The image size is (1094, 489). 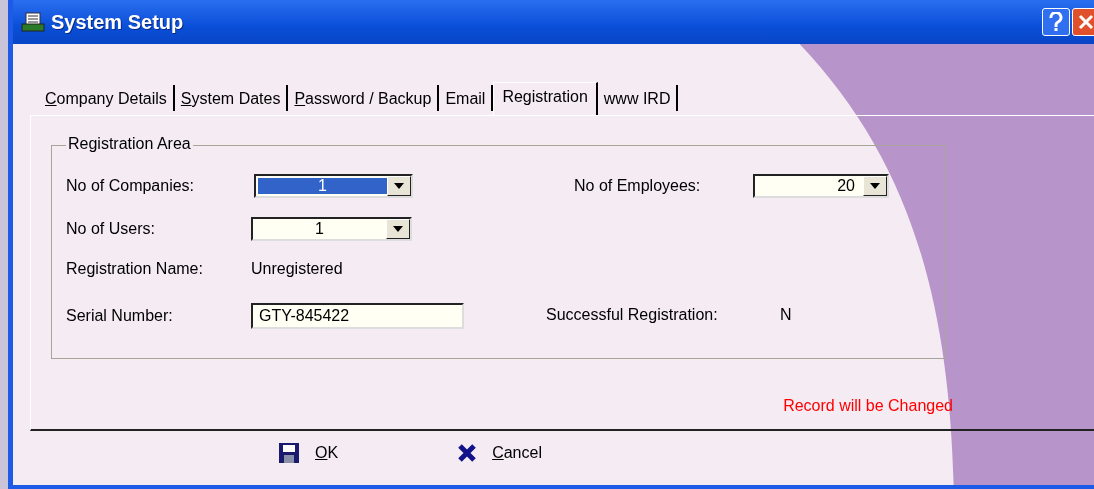 I want to click on dropdown: 20, so click(x=821, y=186).